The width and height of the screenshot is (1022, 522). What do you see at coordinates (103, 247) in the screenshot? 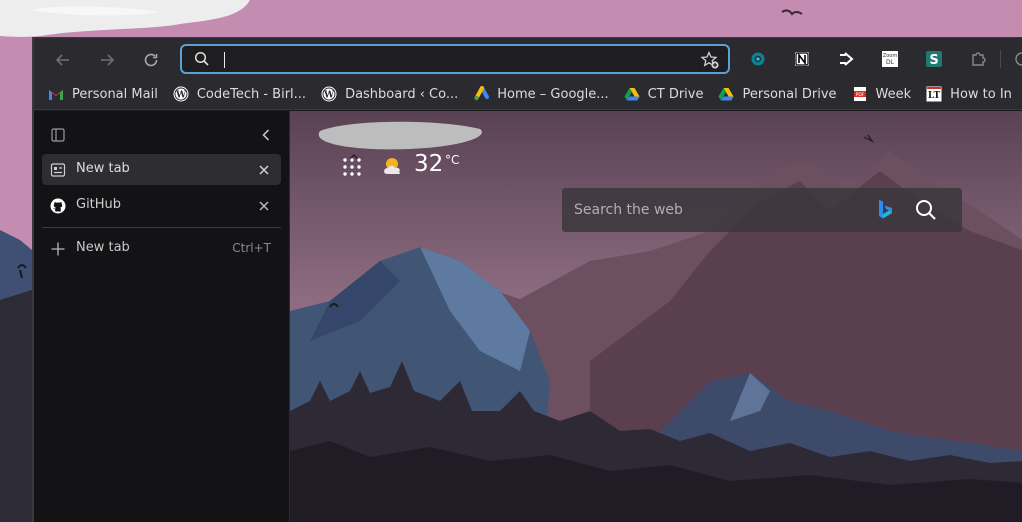
I see `new-tab-label: New tab` at bounding box center [103, 247].